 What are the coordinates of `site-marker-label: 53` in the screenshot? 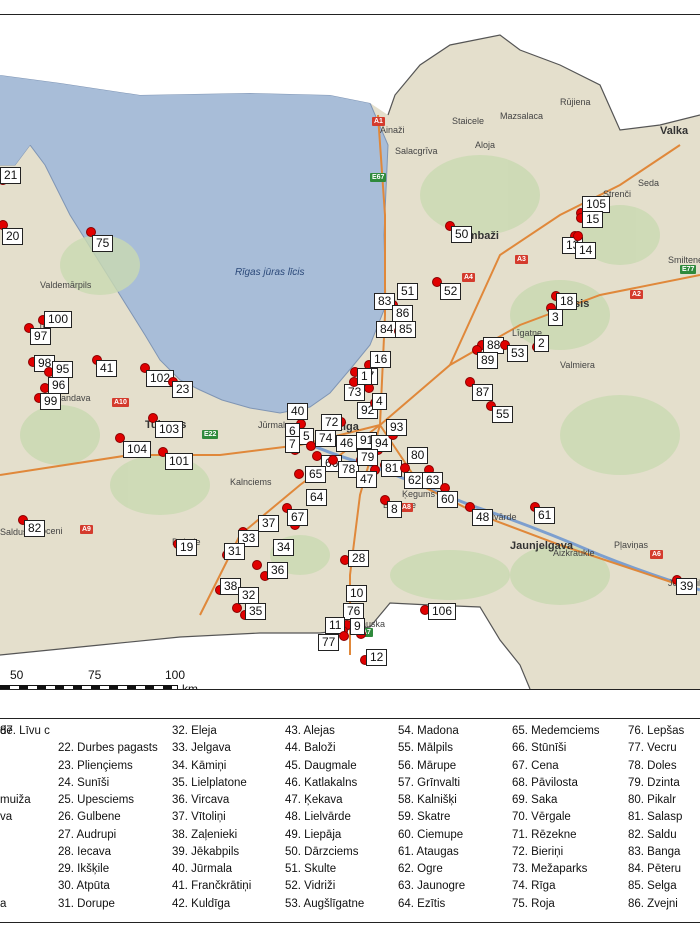 It's located at (518, 353).